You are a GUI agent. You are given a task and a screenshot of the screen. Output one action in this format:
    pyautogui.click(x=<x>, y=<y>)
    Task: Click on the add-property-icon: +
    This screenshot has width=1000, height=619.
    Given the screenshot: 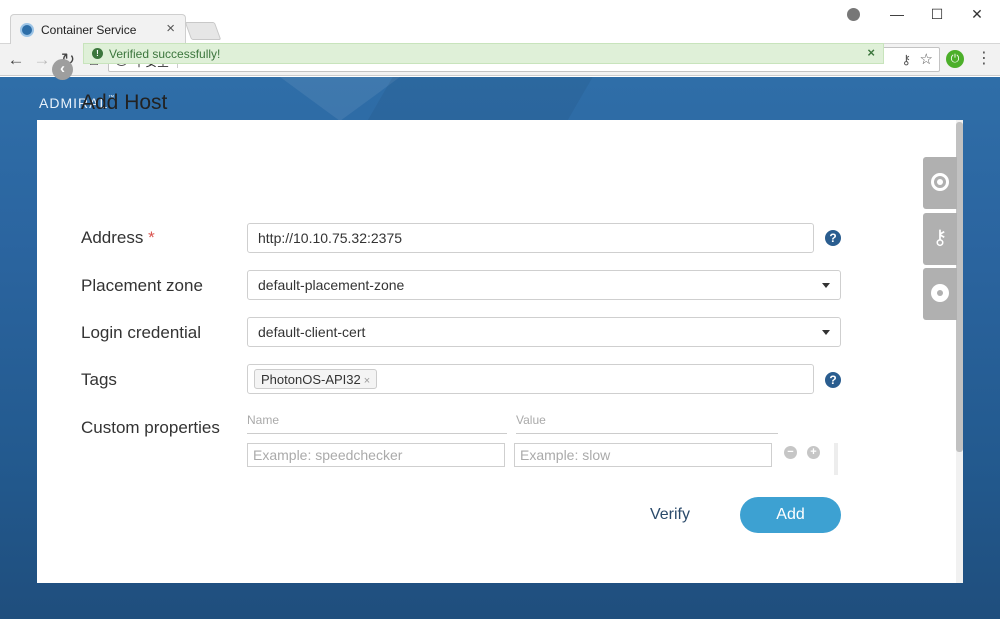 What is the action you would take?
    pyautogui.click(x=813, y=452)
    